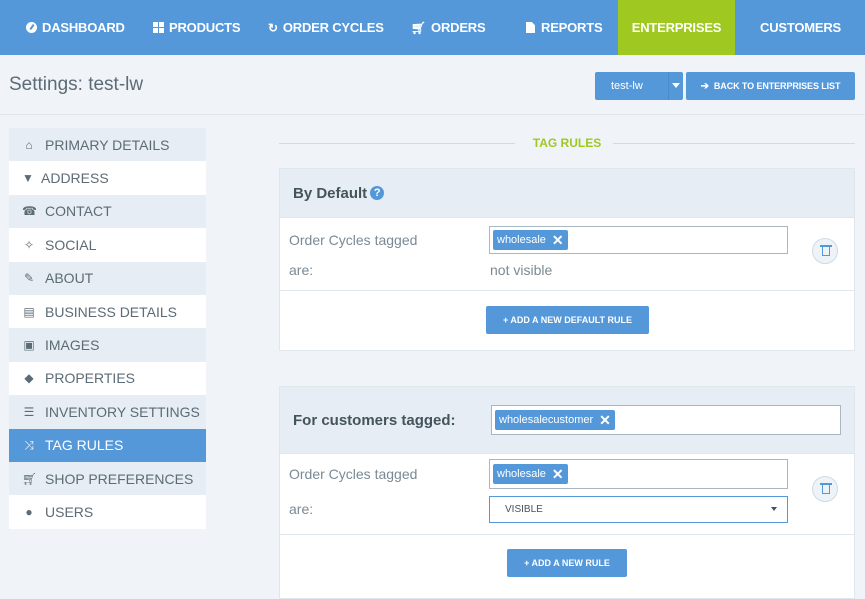 The image size is (865, 599). I want to click on pencil-icon: ✎, so click(29, 278).